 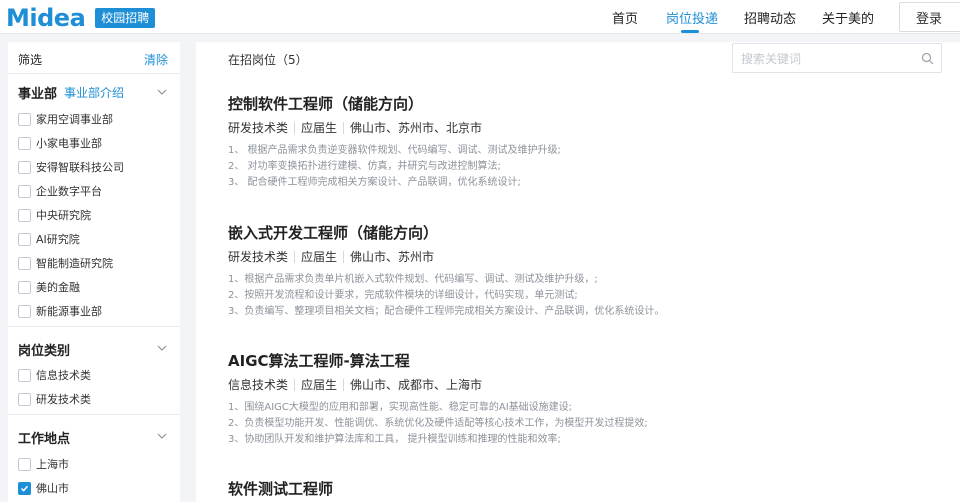 I want to click on midea-logo: Midea 校园招聘, so click(x=81, y=18).